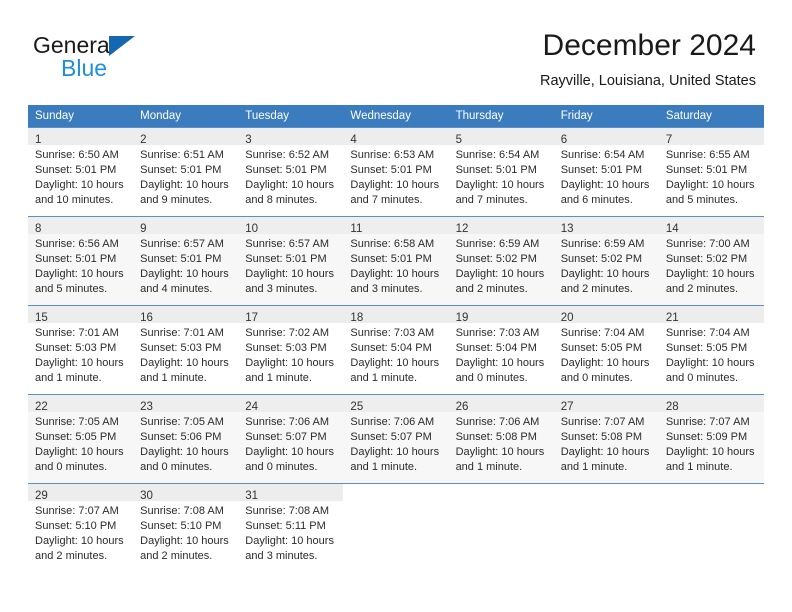 This screenshot has width=792, height=612. What do you see at coordinates (396, 226) in the screenshot?
I see `day-number-bar: 11` at bounding box center [396, 226].